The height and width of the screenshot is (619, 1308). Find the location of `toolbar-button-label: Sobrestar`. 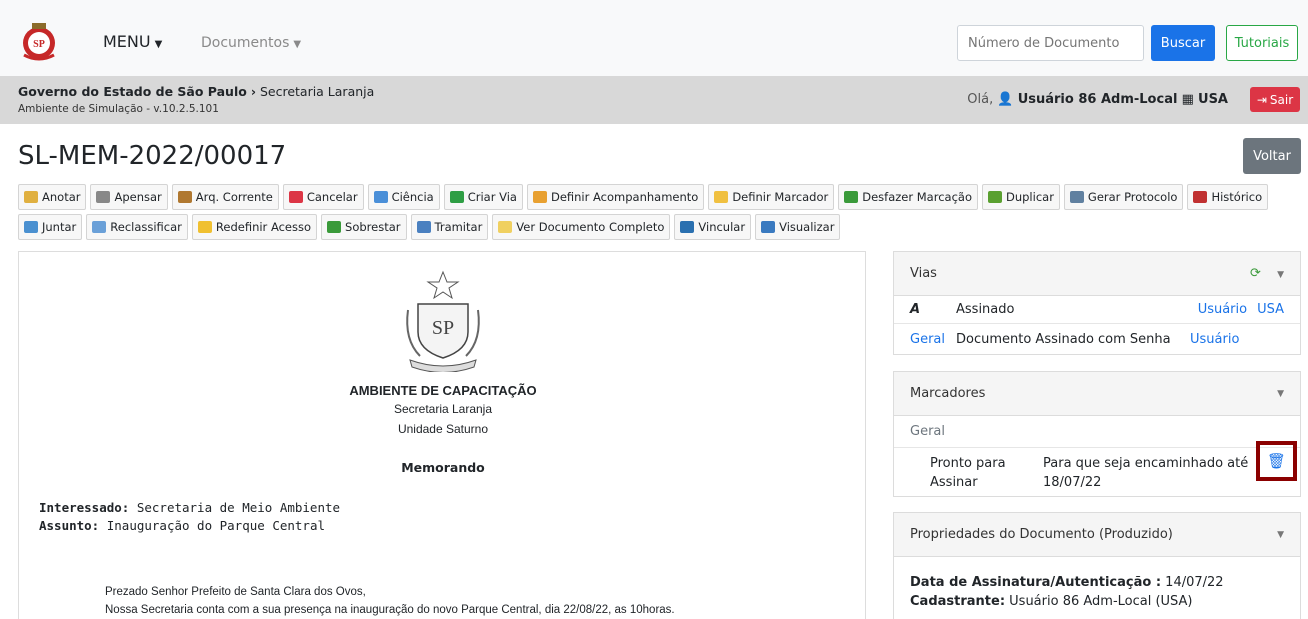

toolbar-button-label: Sobrestar is located at coordinates (373, 227).